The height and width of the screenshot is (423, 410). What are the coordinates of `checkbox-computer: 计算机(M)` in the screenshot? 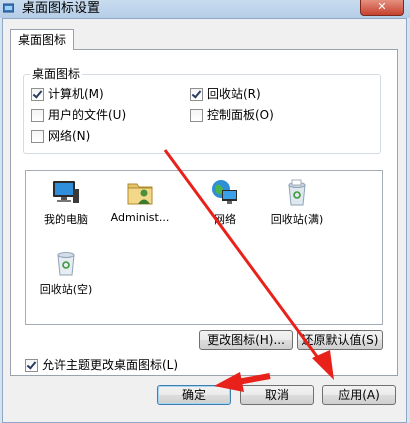 It's located at (67, 94).